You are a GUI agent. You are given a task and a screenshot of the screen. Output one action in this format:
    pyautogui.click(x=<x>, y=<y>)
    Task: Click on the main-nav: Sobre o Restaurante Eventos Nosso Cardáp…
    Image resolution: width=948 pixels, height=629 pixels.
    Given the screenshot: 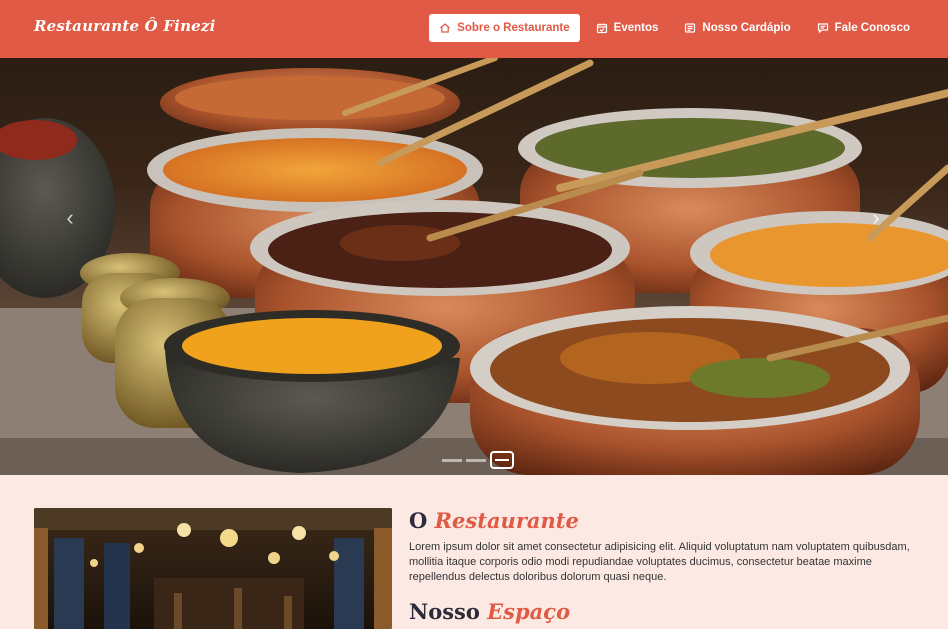 What is the action you would take?
    pyautogui.click(x=674, y=28)
    